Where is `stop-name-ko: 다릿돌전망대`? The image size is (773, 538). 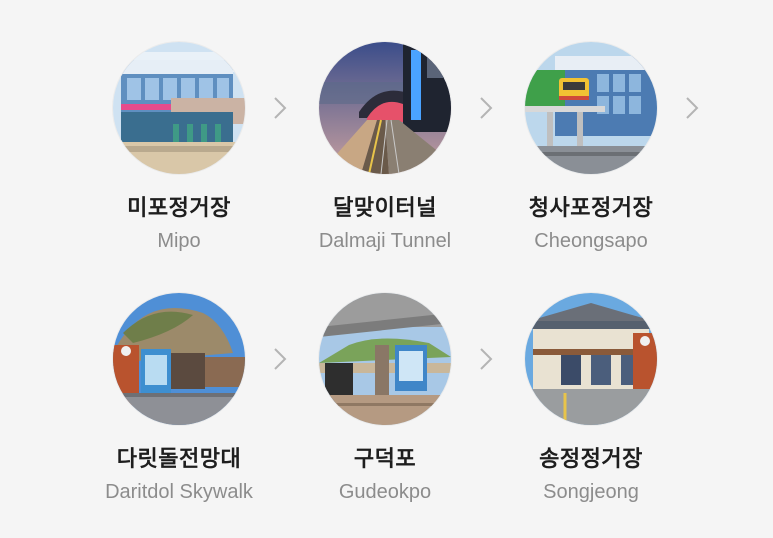 stop-name-ko: 다릿돌전망대 is located at coordinates (179, 459).